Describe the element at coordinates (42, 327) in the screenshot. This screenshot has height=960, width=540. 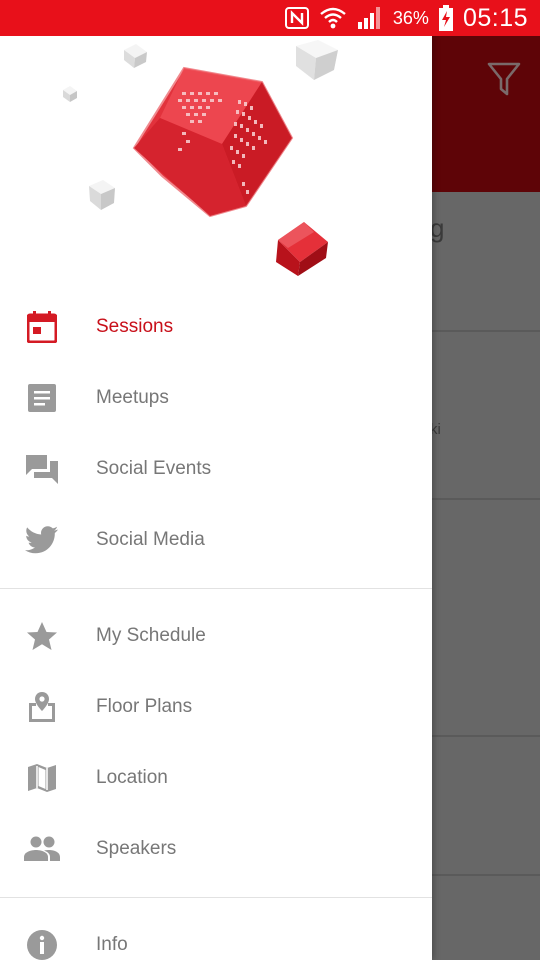
I see `calendar-icon` at that location.